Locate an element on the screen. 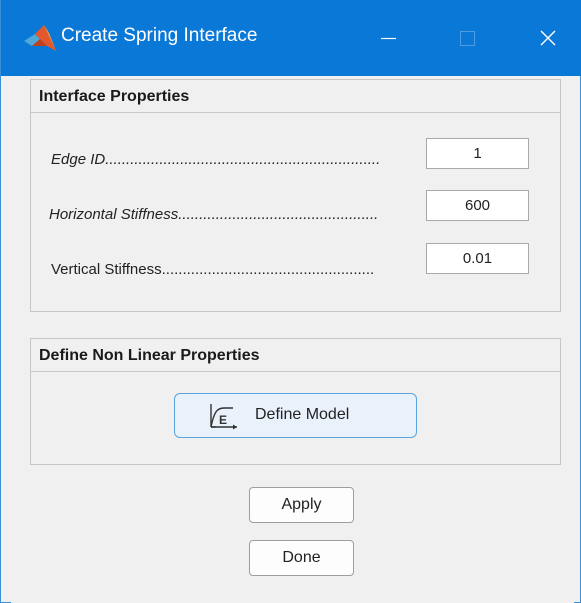 Image resolution: width=581 pixels, height=603 pixels. matlab-logo-icon is located at coordinates (40, 38).